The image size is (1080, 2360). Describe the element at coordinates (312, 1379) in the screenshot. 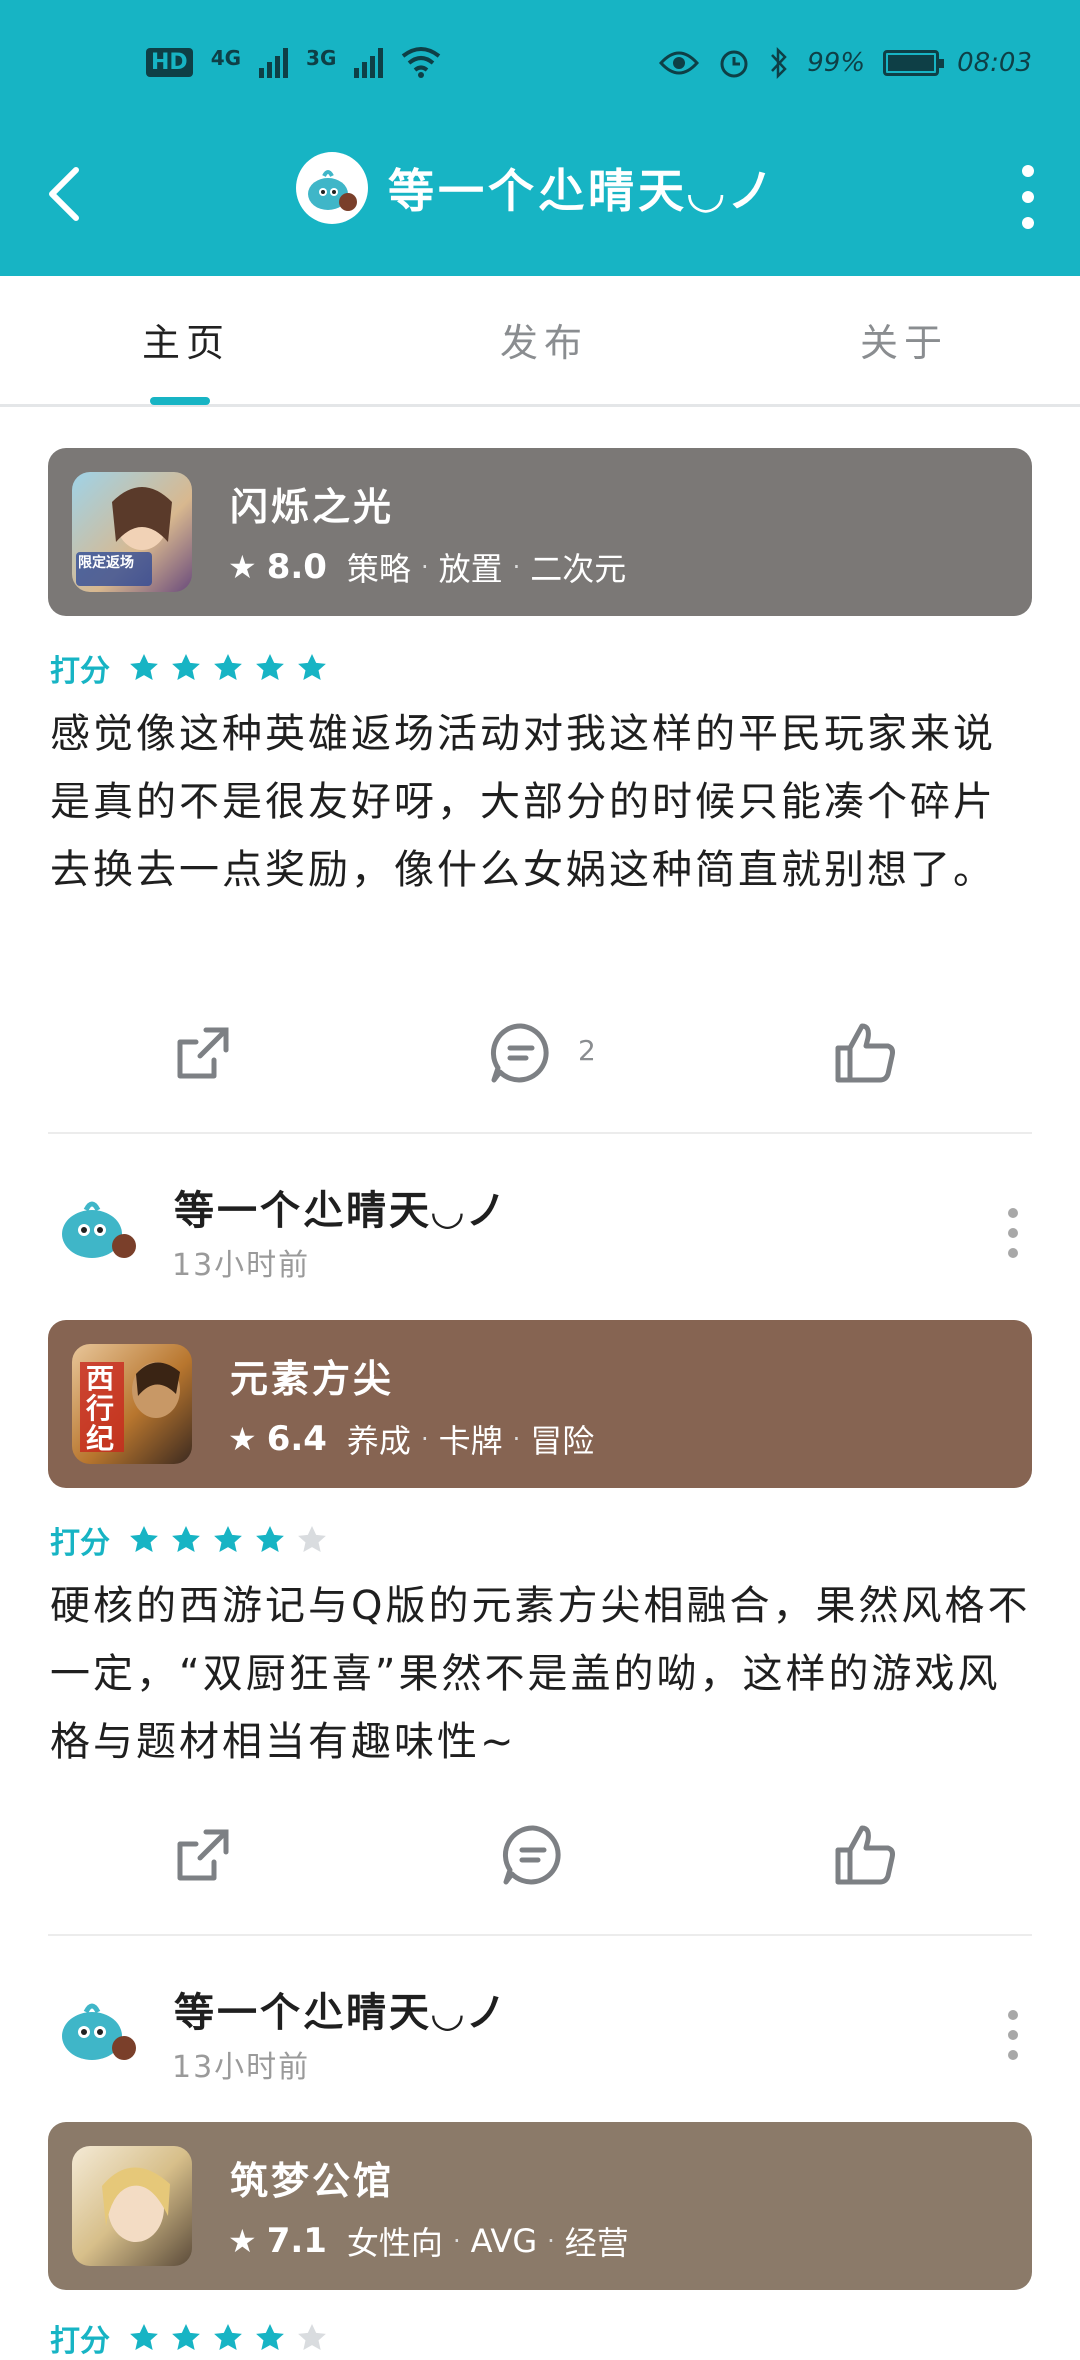

I see `game-name: 元素方尖` at that location.